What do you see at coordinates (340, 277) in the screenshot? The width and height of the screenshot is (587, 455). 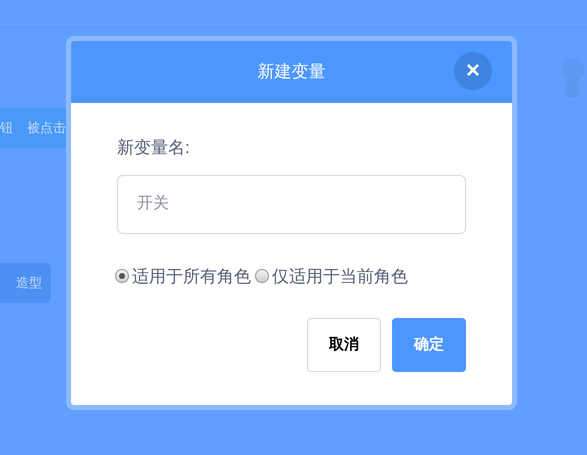 I see `radio-label: 仅适用于当前角色` at bounding box center [340, 277].